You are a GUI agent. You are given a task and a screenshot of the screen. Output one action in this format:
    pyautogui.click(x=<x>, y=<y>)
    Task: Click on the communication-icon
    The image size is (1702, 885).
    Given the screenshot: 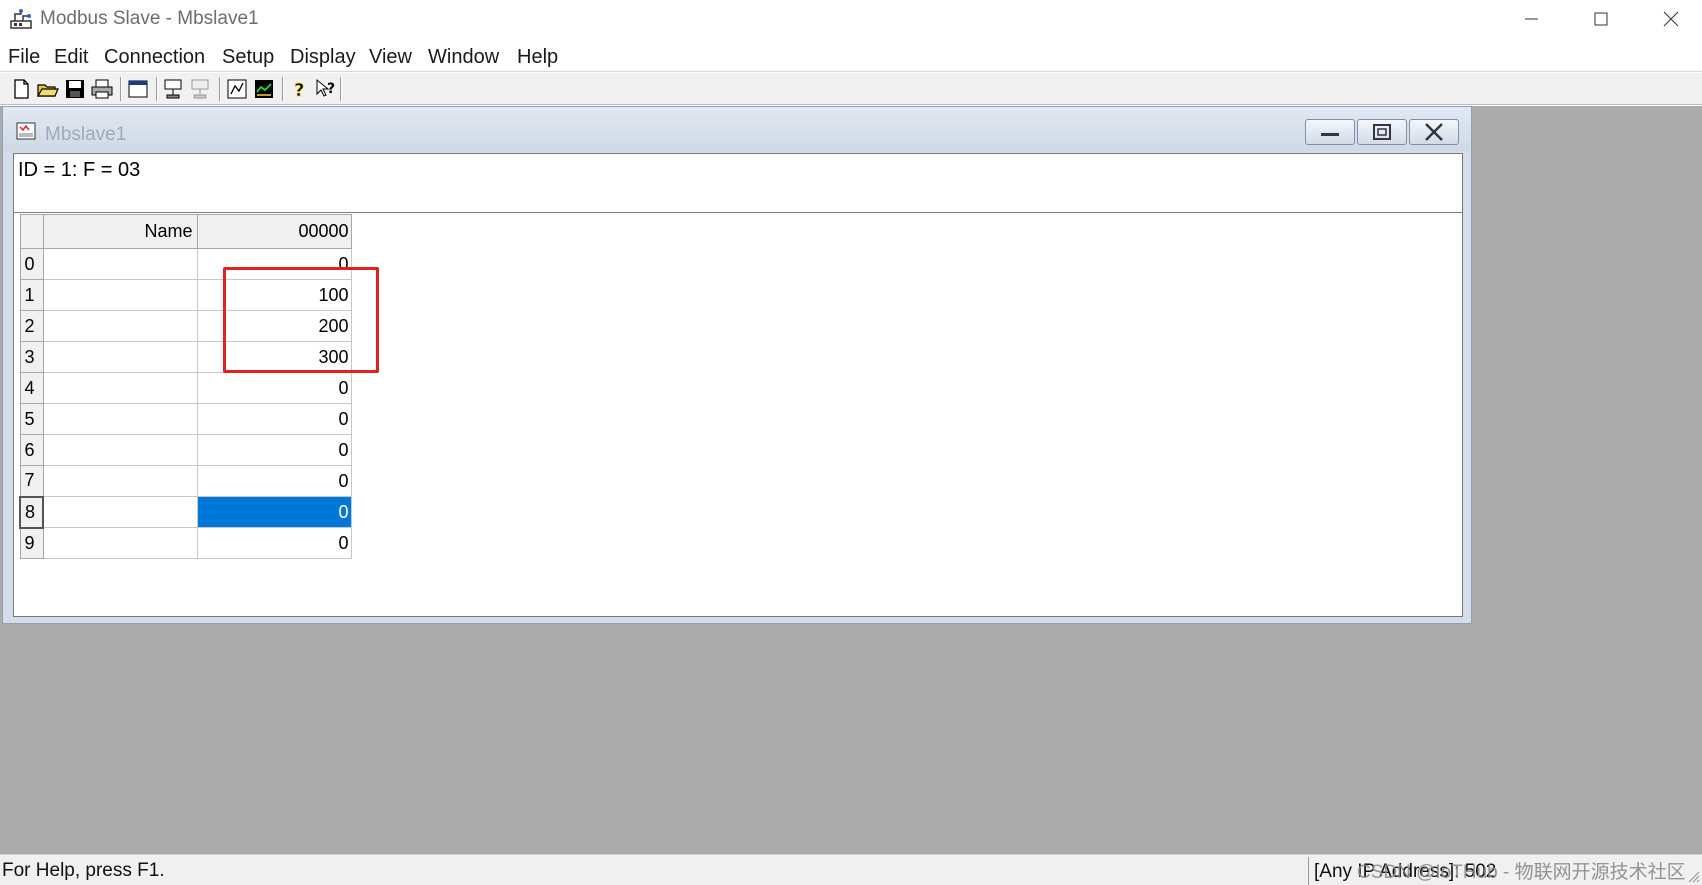 What is the action you would take?
    pyautogui.click(x=237, y=89)
    